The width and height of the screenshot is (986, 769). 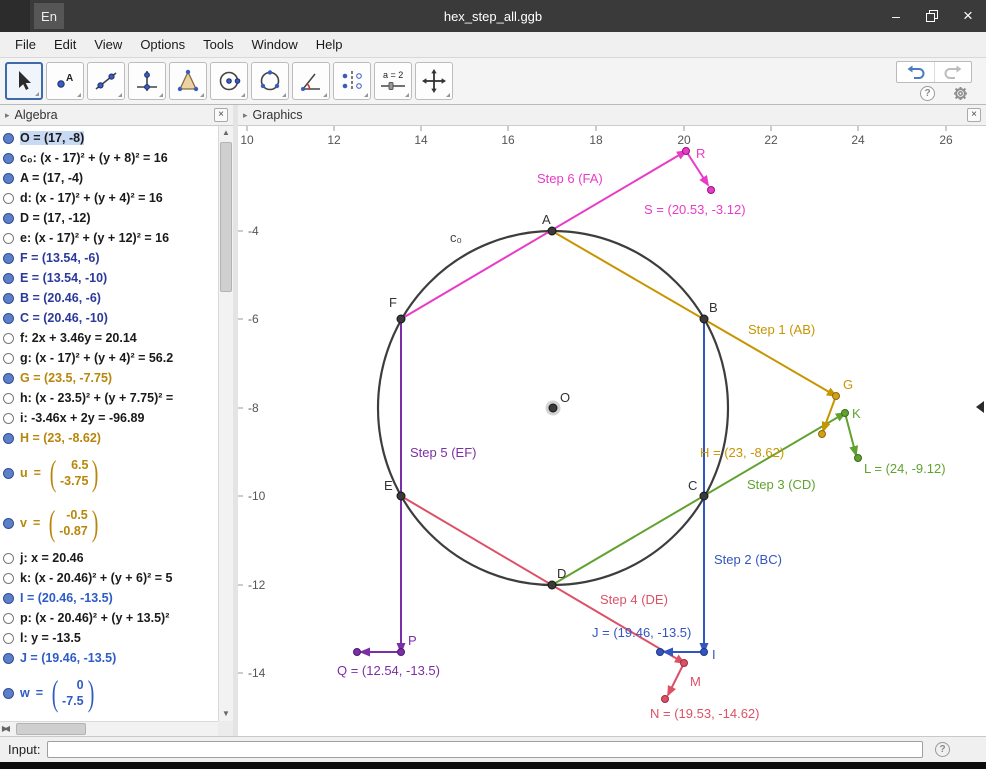 What do you see at coordinates (109, 618) in the screenshot?
I see `algebra-item: p: (x - 20.46)² + (y + 13.5)²` at bounding box center [109, 618].